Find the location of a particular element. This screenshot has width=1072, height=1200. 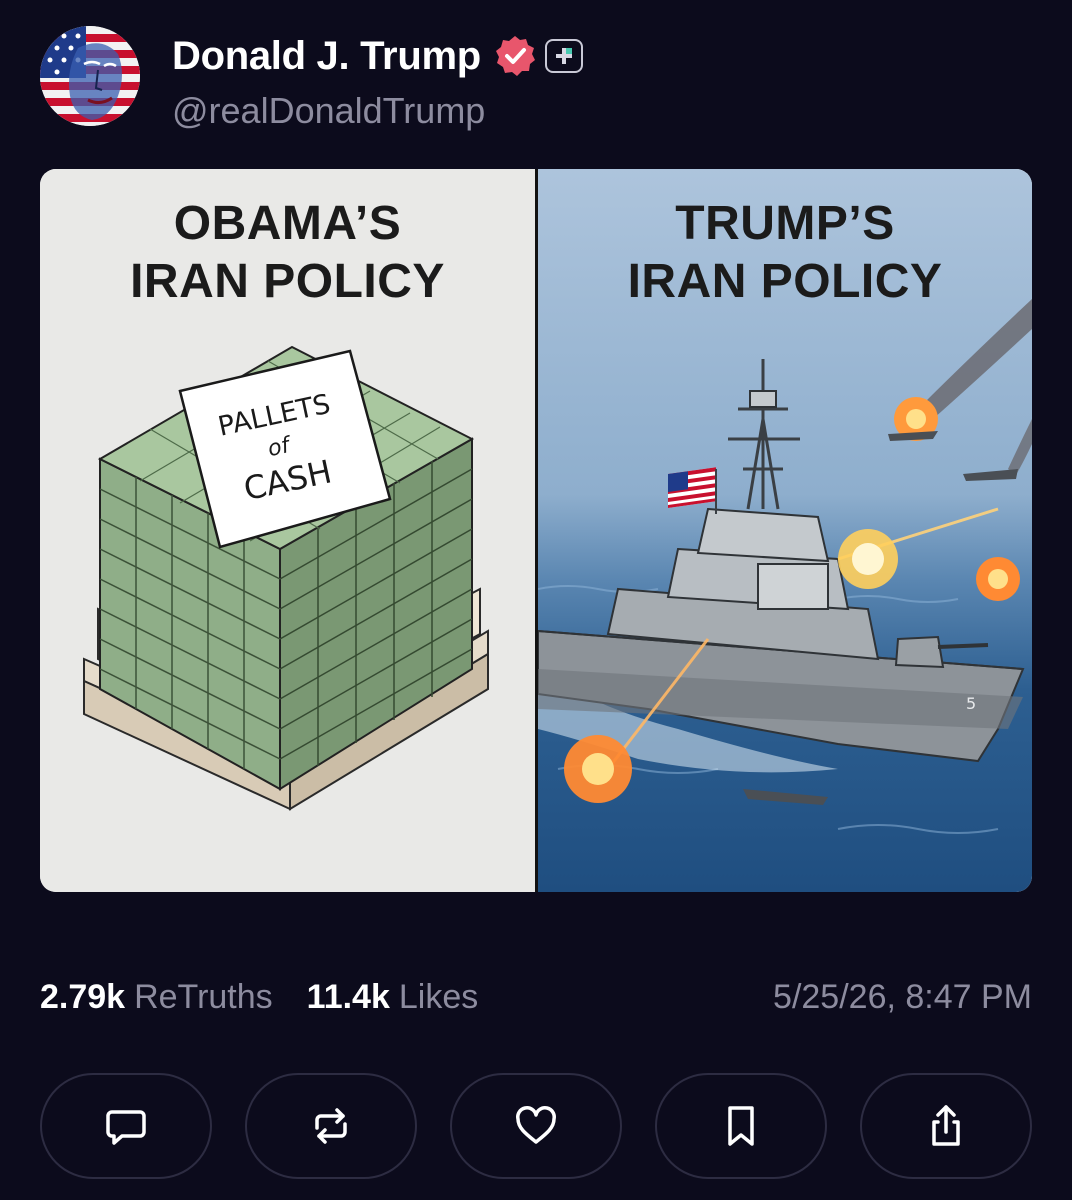

like-button is located at coordinates (536, 1126).